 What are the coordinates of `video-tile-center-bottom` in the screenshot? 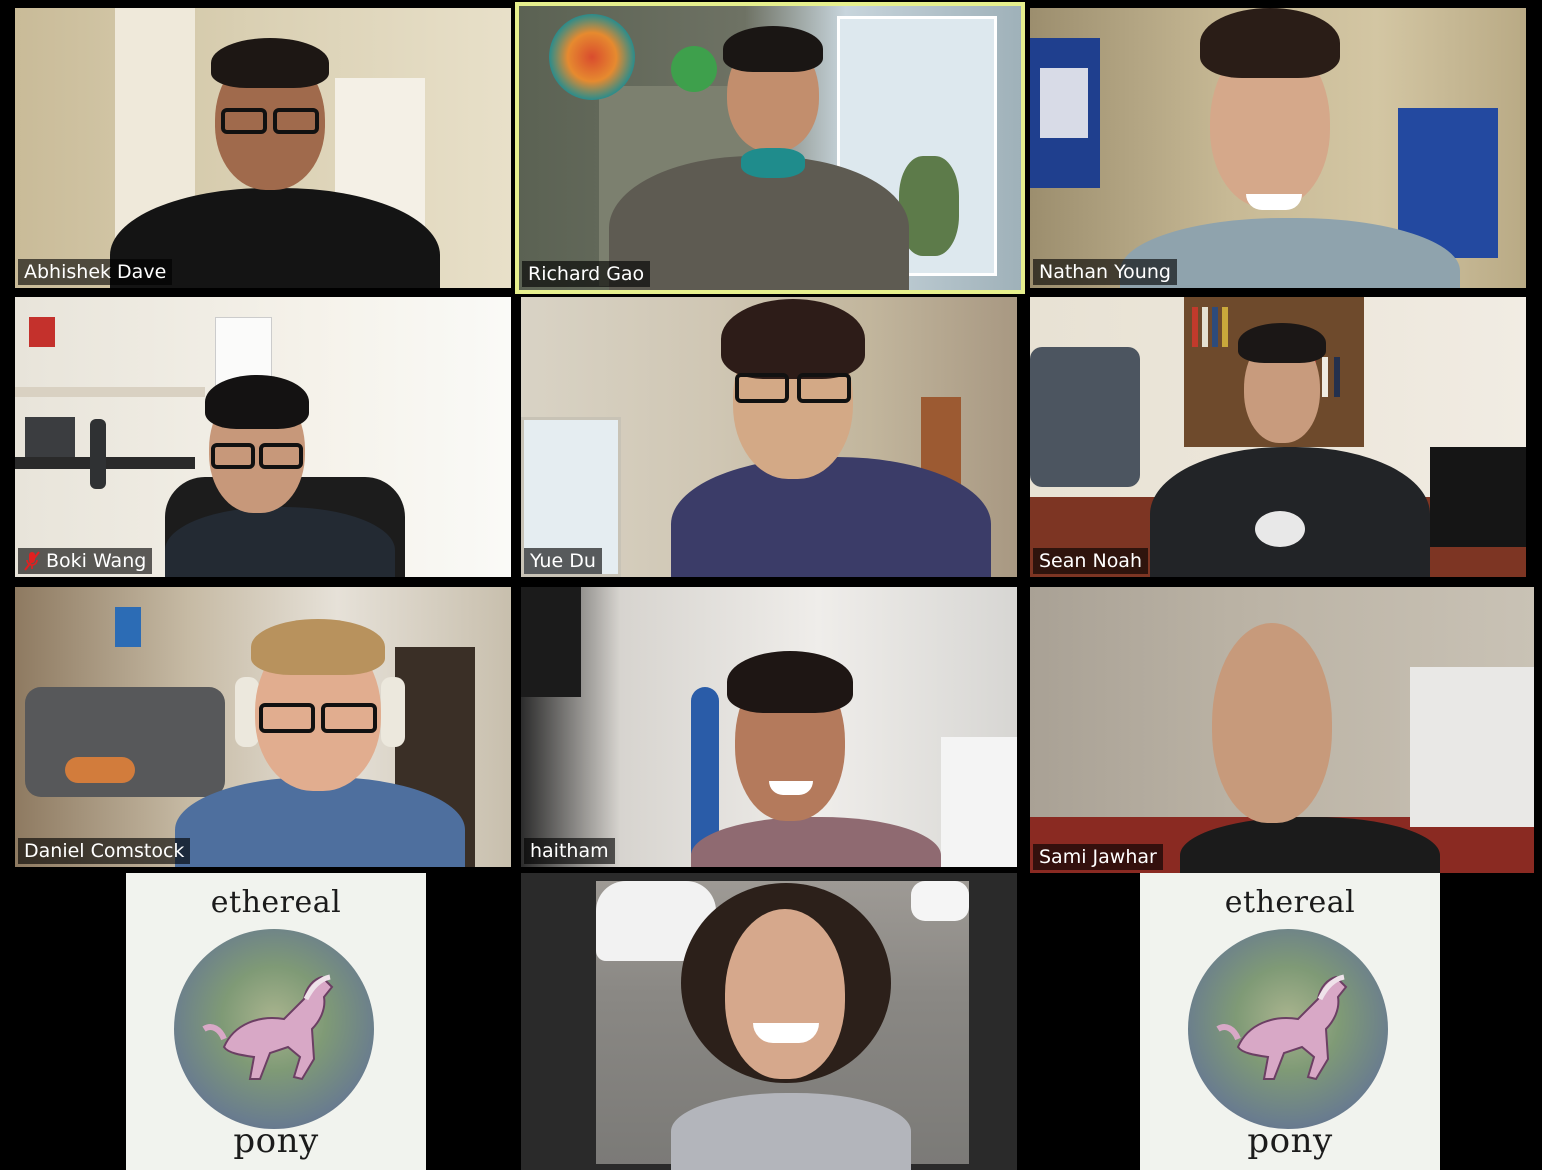 It's located at (769, 1021).